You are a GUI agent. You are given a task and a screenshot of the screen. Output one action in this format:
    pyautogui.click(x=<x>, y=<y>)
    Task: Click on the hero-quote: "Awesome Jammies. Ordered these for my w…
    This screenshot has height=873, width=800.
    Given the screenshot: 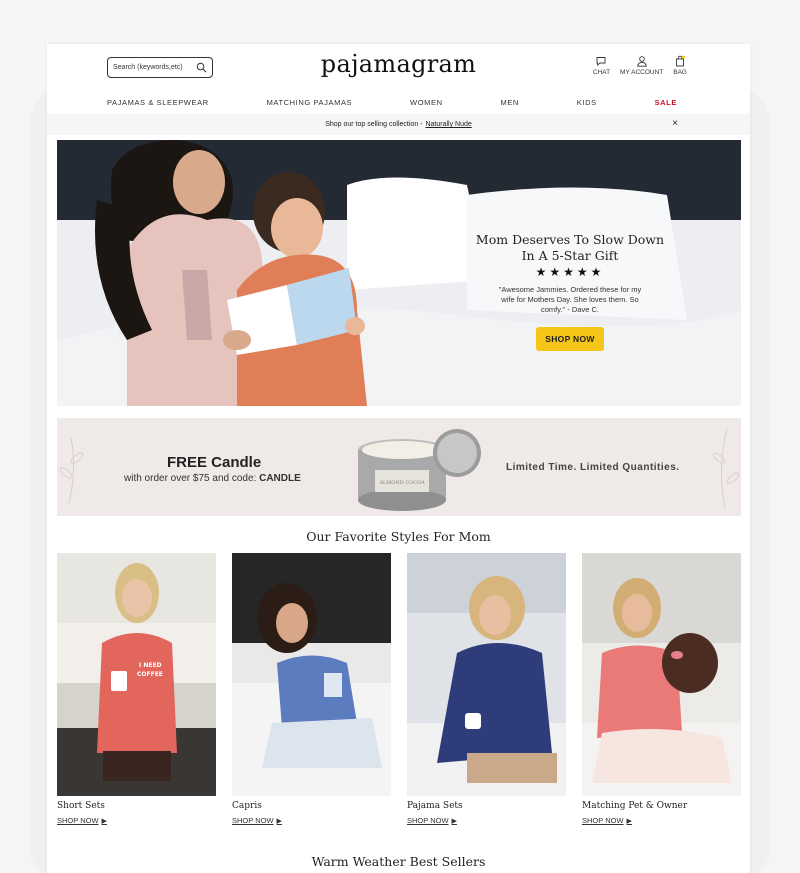 What is the action you would take?
    pyautogui.click(x=570, y=299)
    